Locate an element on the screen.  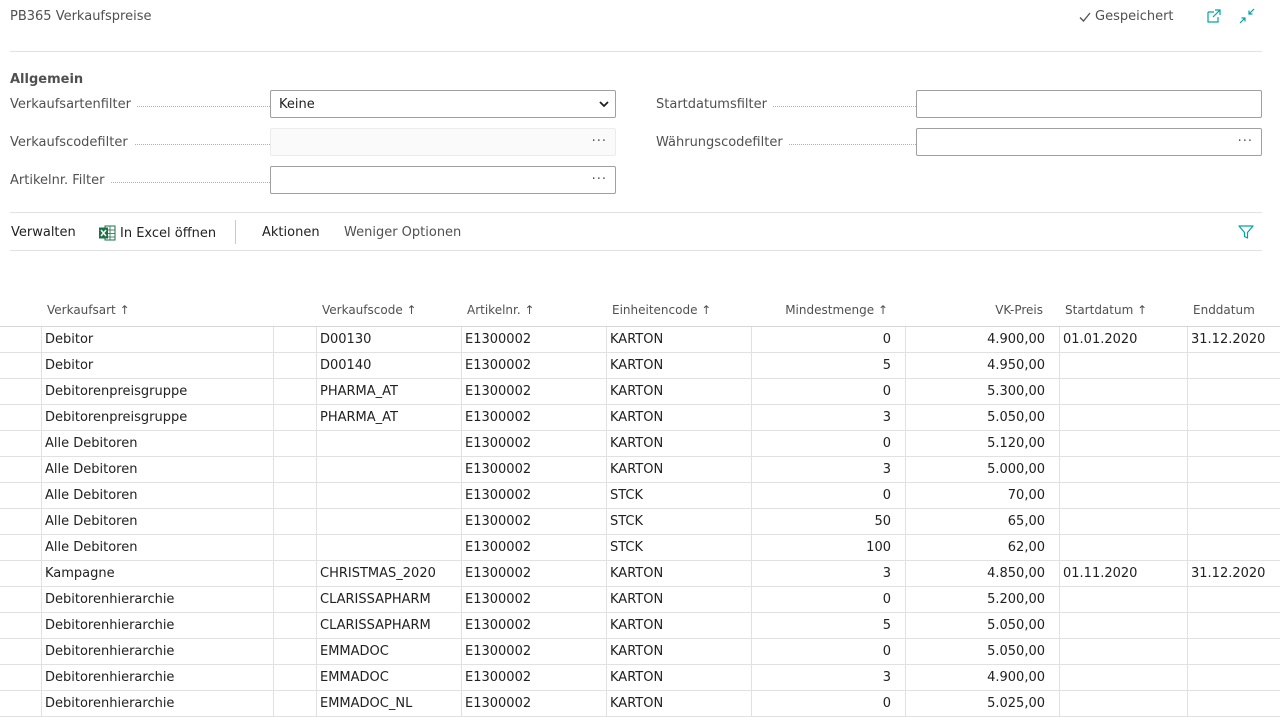
table-row: Alle Debitoren E1300002 KARTON 3 5.000,00 is located at coordinates (640, 470).